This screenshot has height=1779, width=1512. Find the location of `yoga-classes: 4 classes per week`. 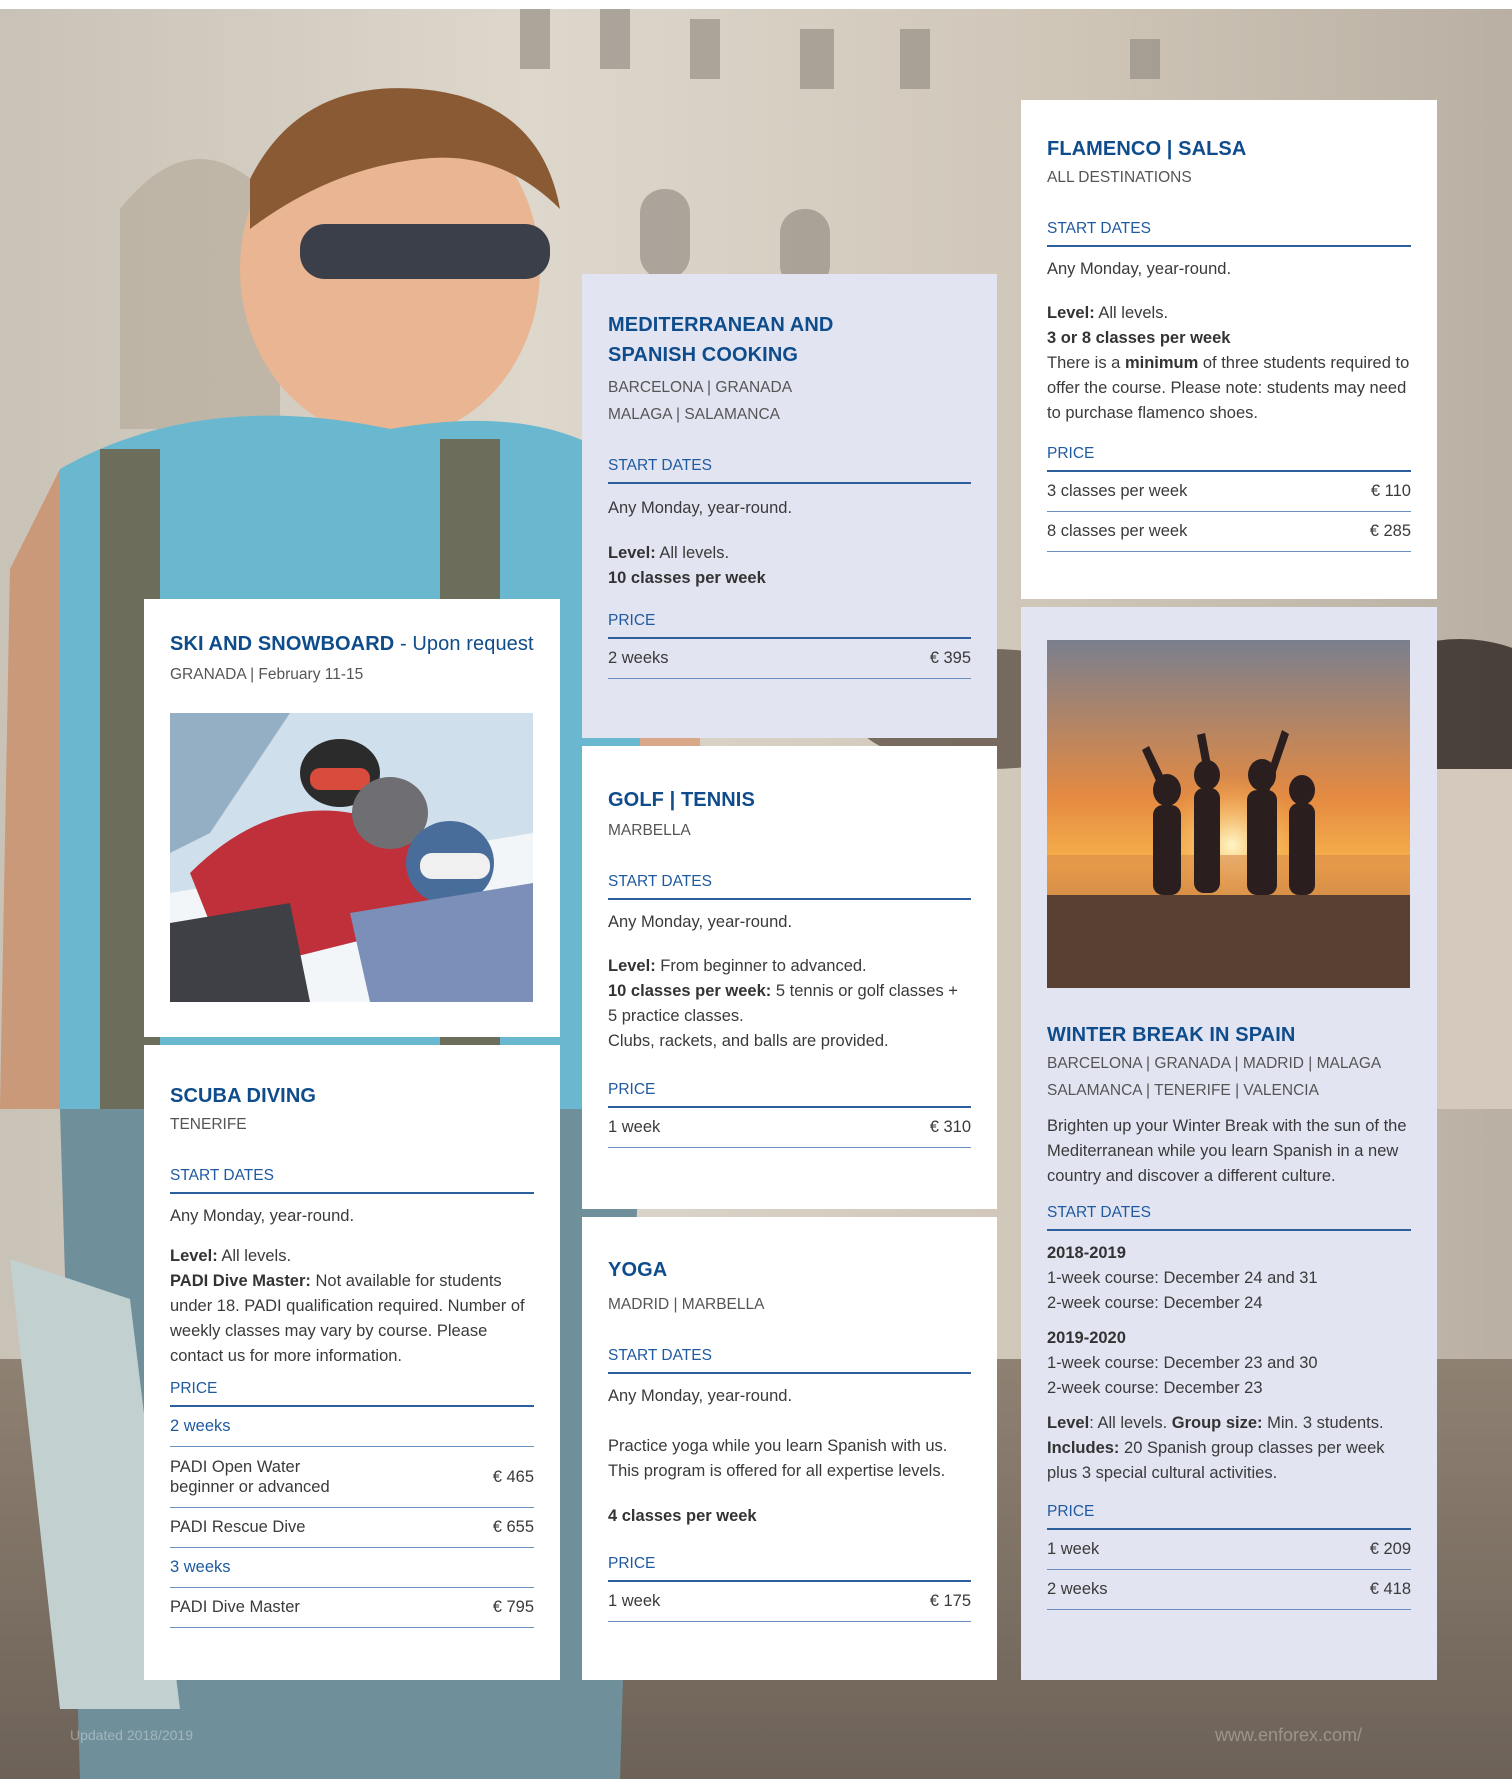

yoga-classes: 4 classes per week is located at coordinates (682, 1516).